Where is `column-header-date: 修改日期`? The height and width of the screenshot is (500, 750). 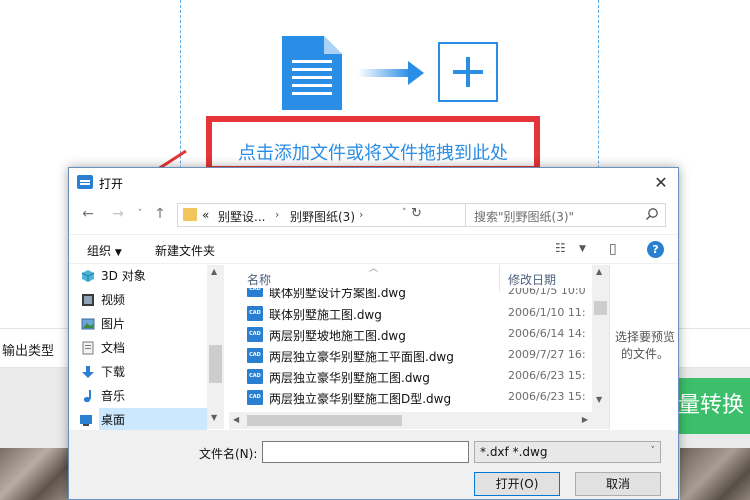 column-header-date: 修改日期 is located at coordinates (532, 279).